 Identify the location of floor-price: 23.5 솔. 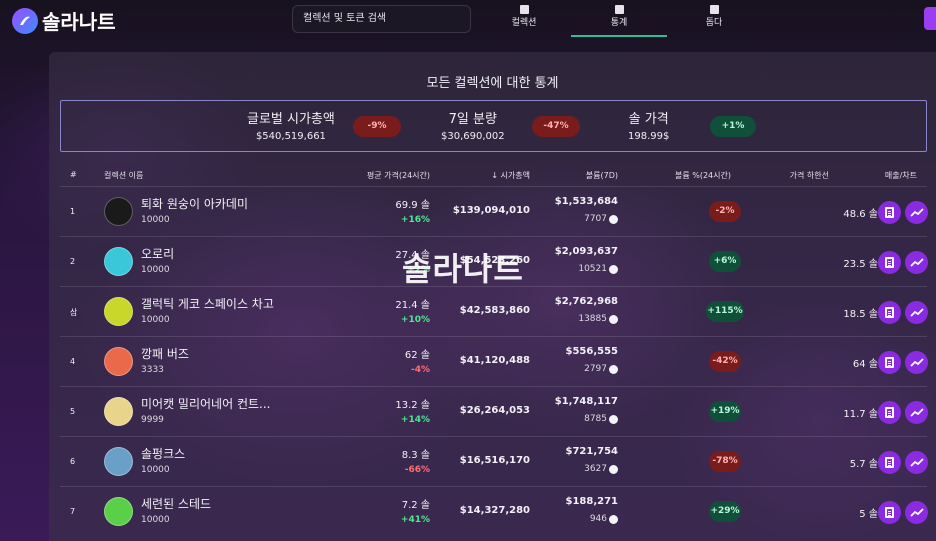
(860, 264).